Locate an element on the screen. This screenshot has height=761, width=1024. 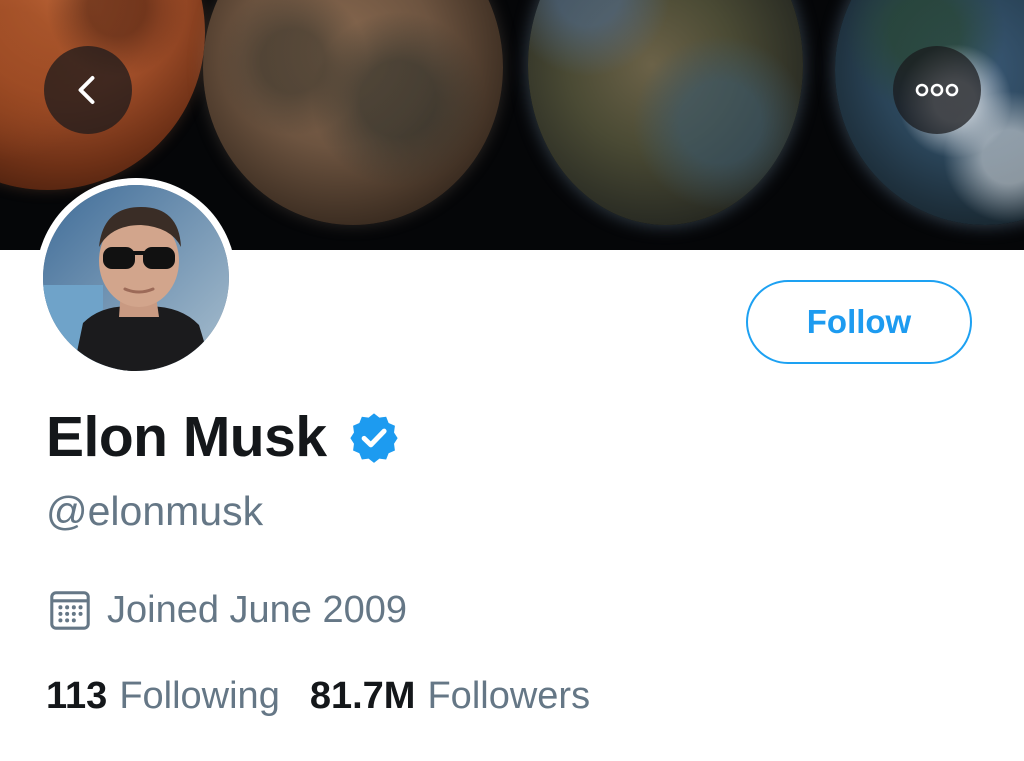
profile-avatar is located at coordinates (136, 278).